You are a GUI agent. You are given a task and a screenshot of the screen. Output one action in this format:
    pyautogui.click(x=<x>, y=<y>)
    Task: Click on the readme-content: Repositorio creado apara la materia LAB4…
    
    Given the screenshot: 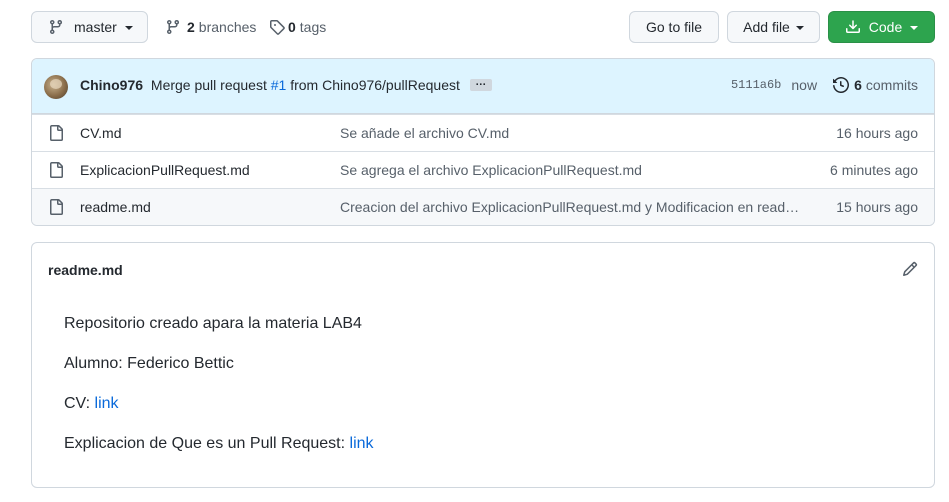 What is the action you would take?
    pyautogui.click(x=219, y=395)
    